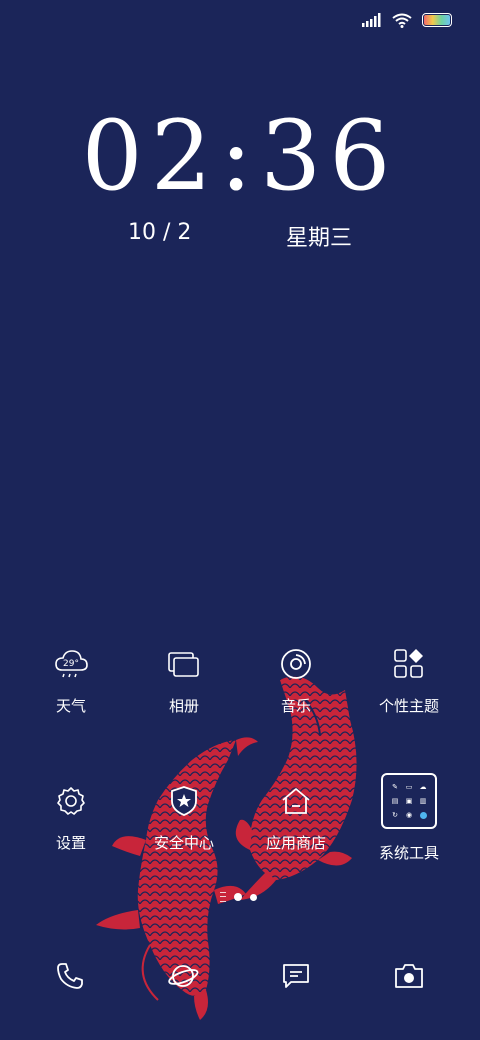  What do you see at coordinates (408, 706) in the screenshot?
I see `app-label: 个性主题` at bounding box center [408, 706].